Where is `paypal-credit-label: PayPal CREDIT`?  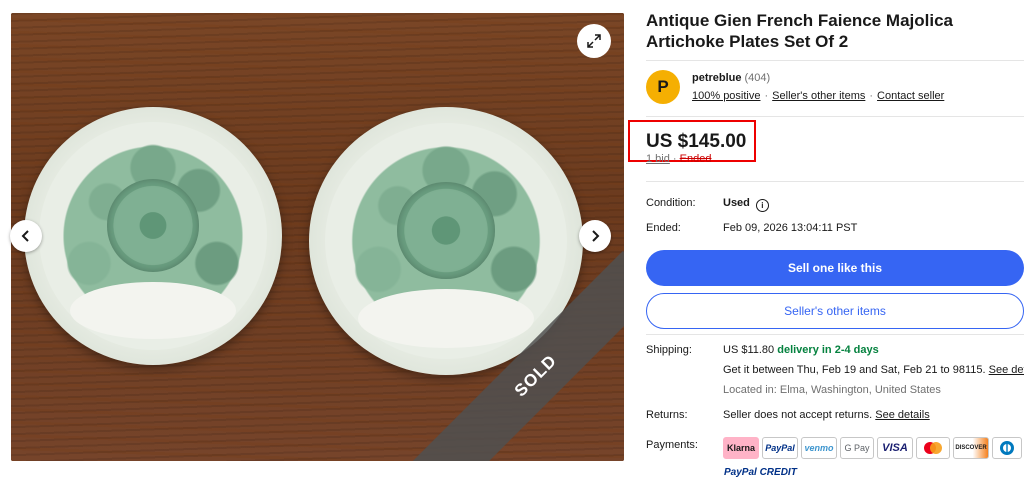 paypal-credit-label: PayPal CREDIT is located at coordinates (760, 472).